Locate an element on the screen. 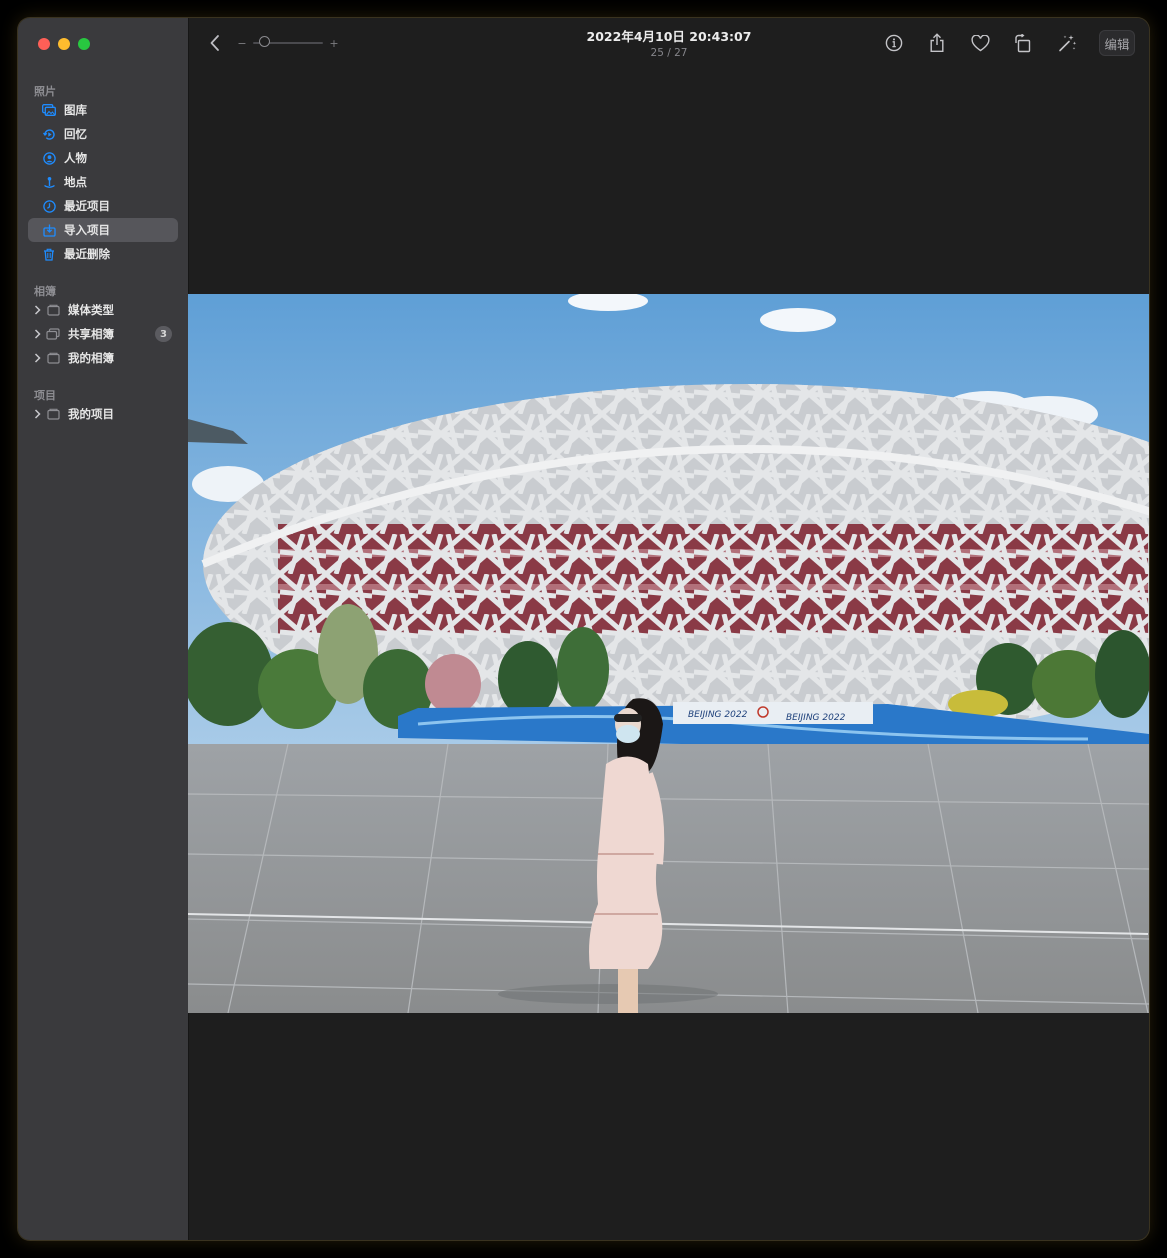 The image size is (1167, 1258). memories-icon is located at coordinates (49, 134).